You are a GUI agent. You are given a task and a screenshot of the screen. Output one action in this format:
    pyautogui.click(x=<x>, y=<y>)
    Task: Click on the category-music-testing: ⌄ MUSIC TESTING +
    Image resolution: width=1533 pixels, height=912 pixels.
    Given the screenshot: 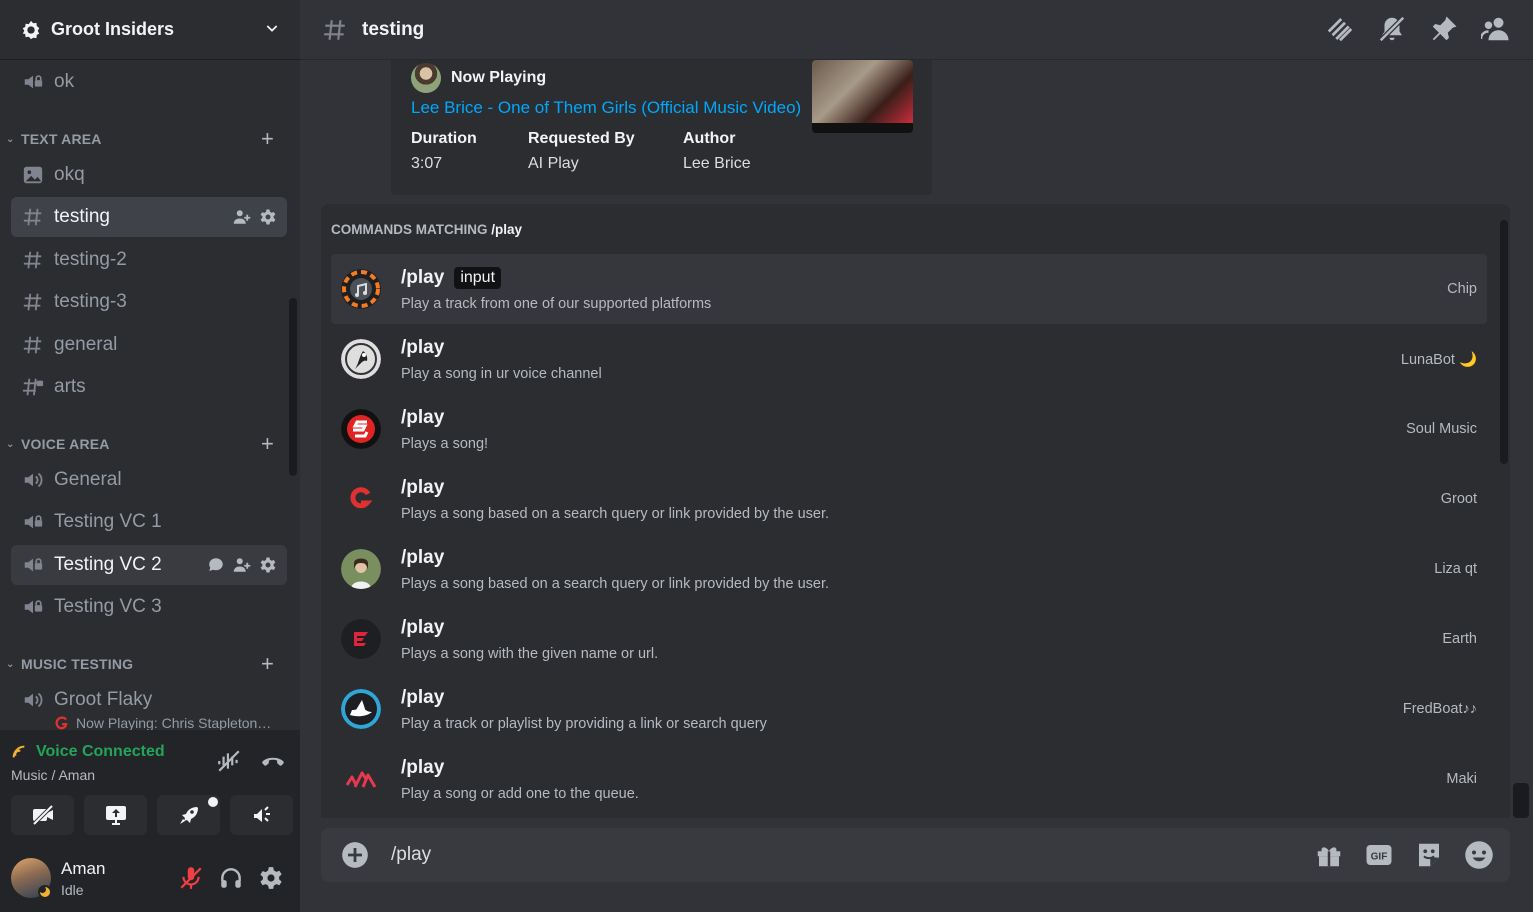 What is the action you would take?
    pyautogui.click(x=146, y=664)
    